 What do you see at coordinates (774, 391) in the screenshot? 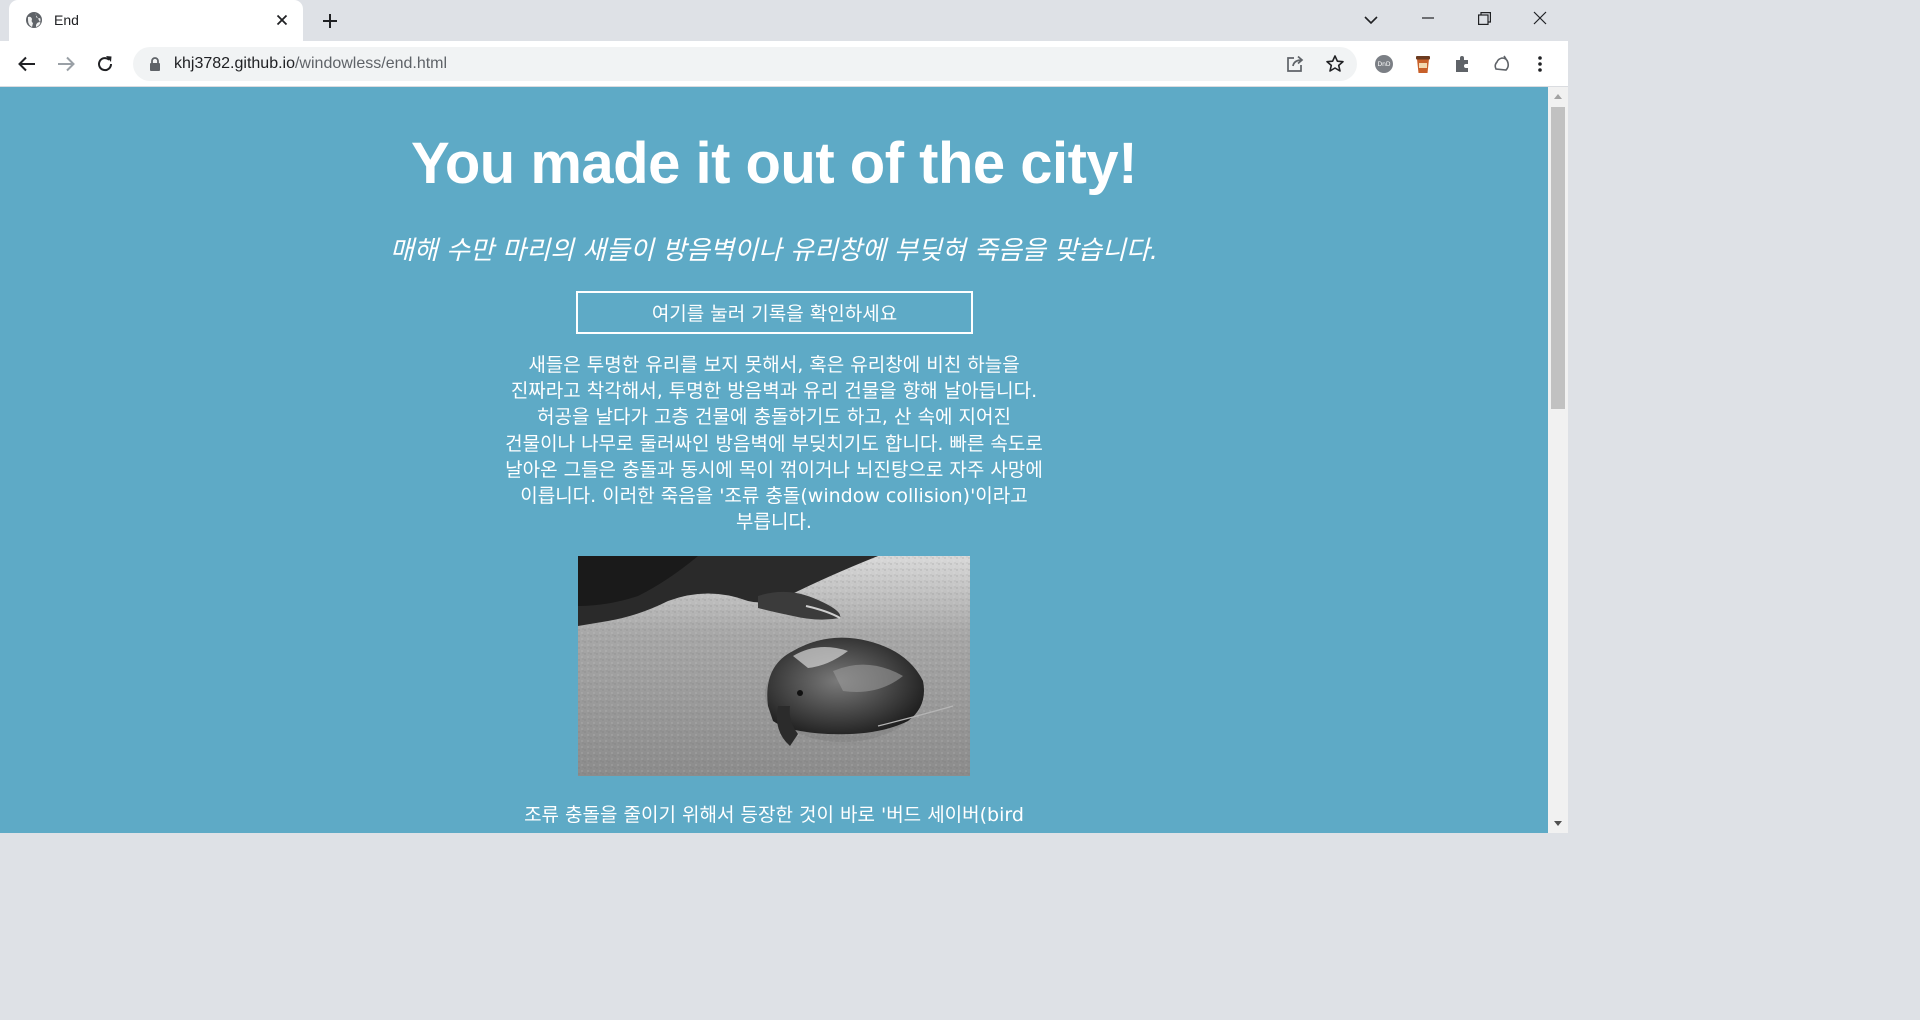
I see `paragraph-line: 진짜라고 착각해서, 투명한 방음벽과 유리 건물을 향해 날아듭니다.` at bounding box center [774, 391].